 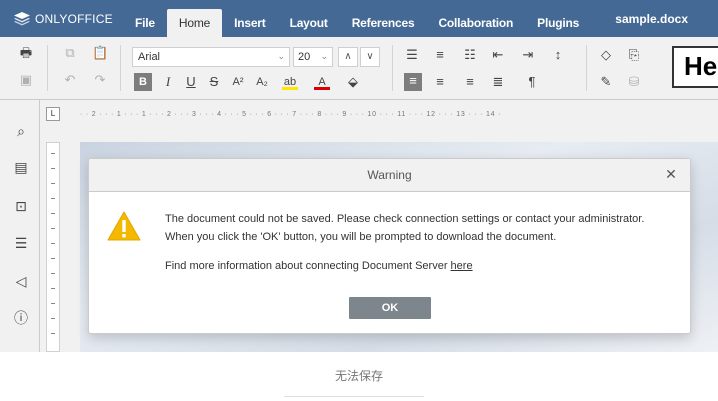 I want to click on heading-style-preview: He, so click(x=695, y=67).